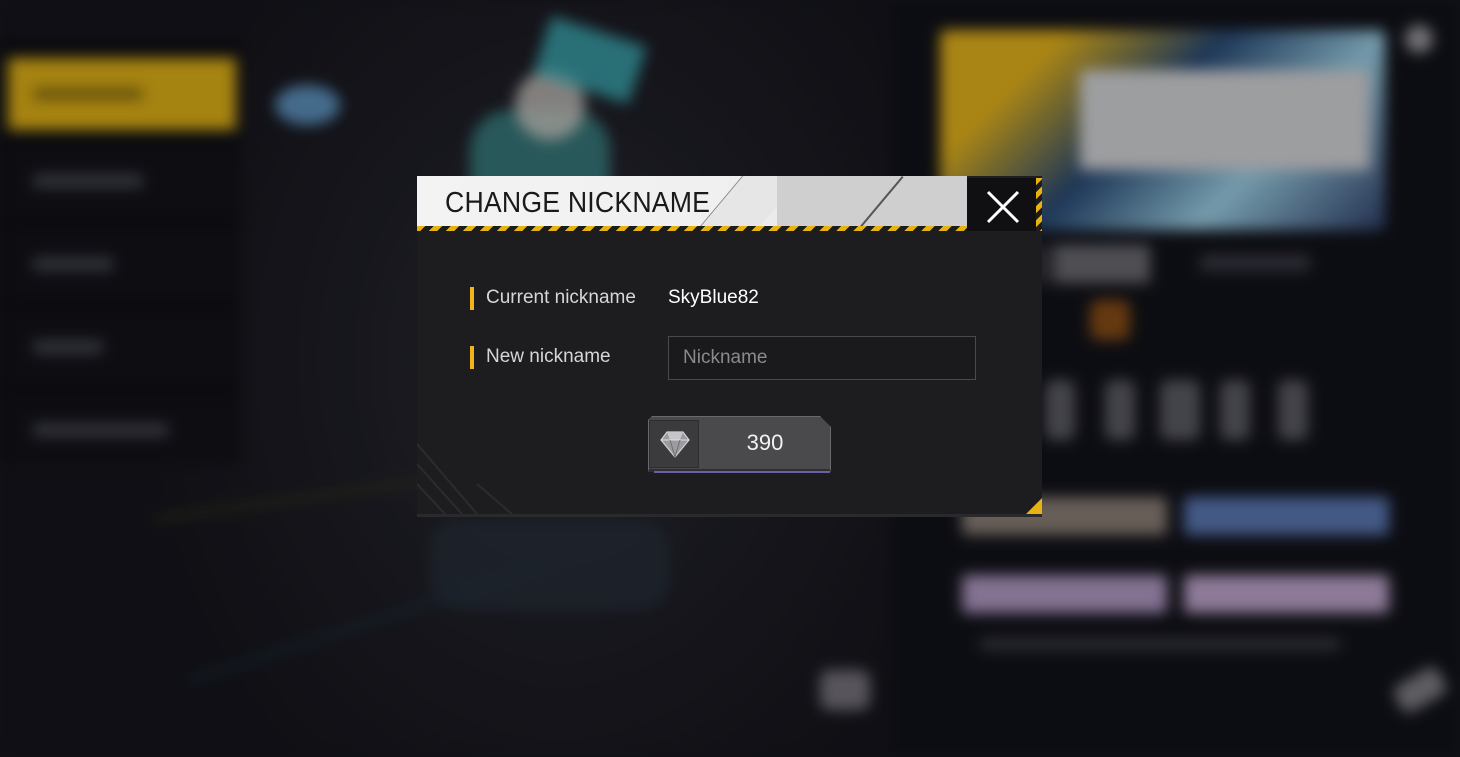  I want to click on hazard-stripe, so click(1039, 207).